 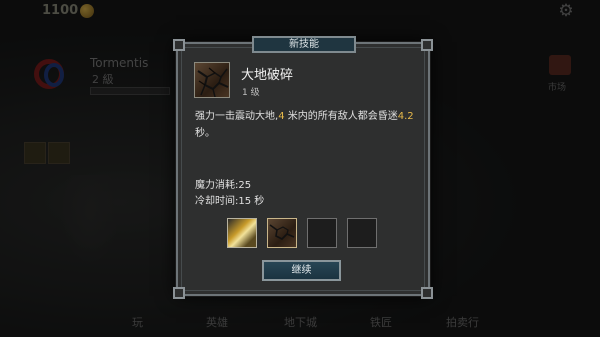 I want to click on skill-level: 1 级, so click(x=251, y=93).